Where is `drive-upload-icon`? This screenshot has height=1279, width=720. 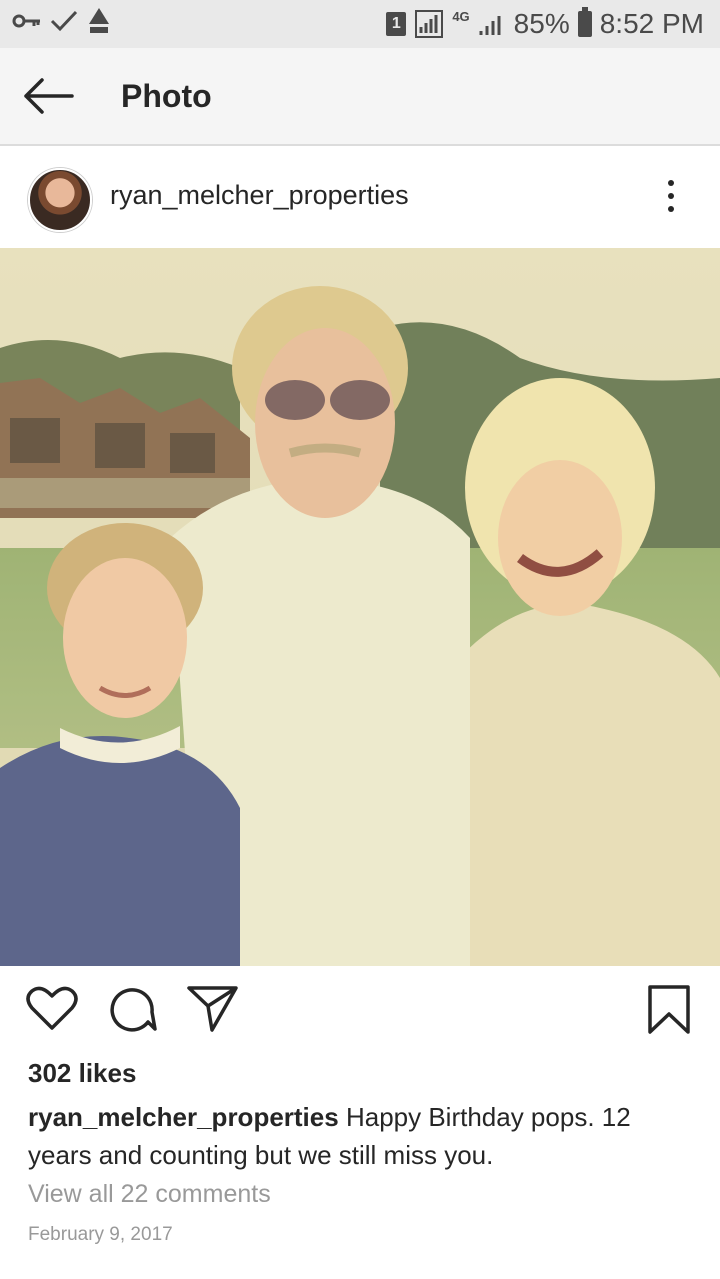 drive-upload-icon is located at coordinates (99, 21).